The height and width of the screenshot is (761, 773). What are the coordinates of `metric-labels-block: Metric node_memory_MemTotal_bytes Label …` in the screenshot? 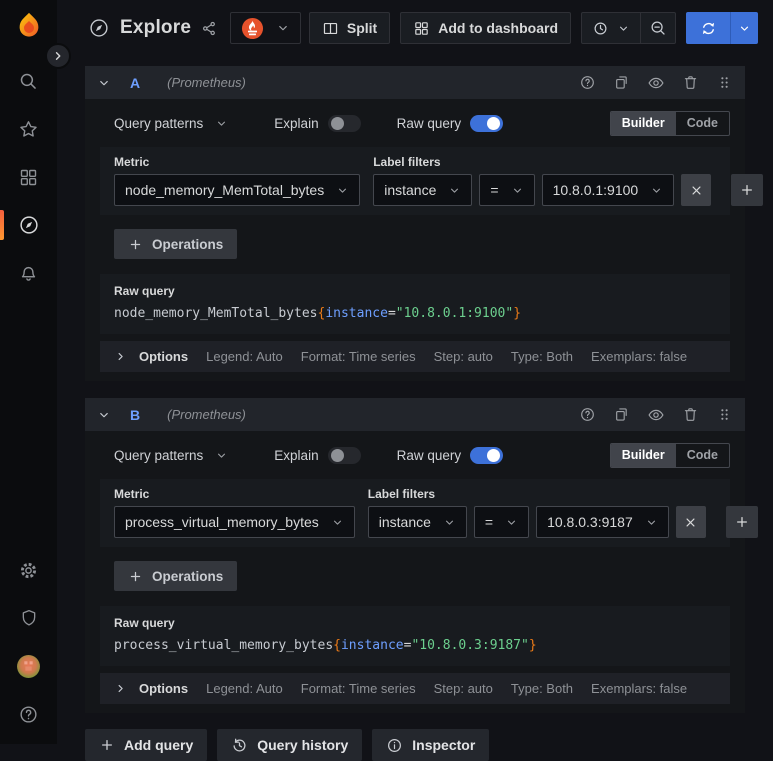 It's located at (432, 181).